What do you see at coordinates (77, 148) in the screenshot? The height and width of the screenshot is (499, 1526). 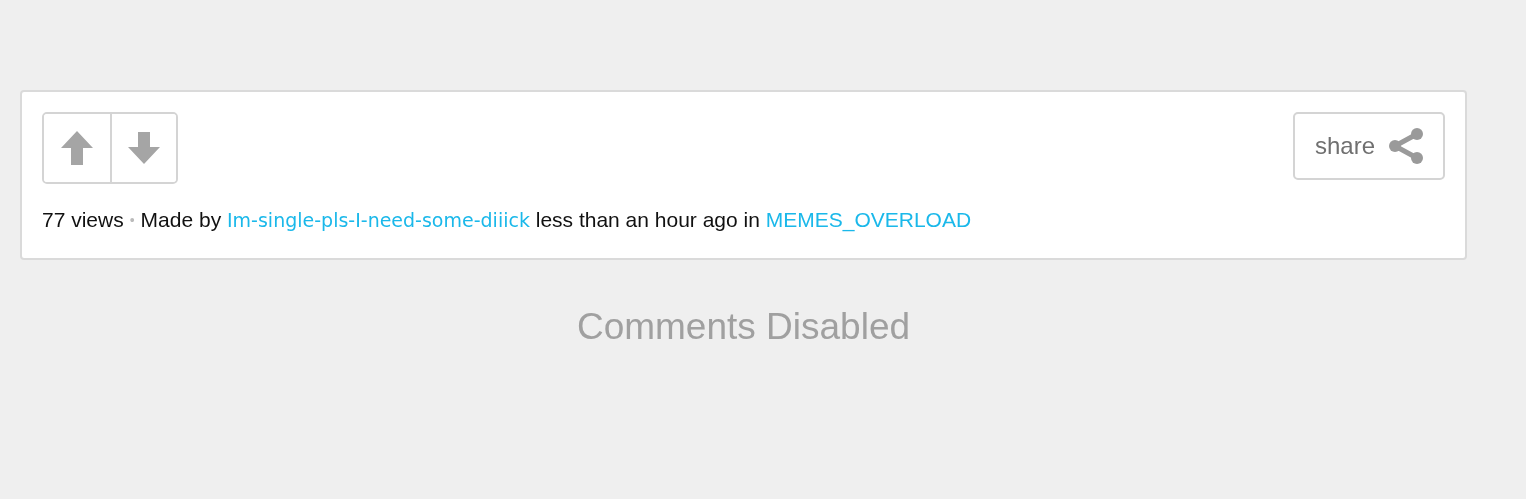 I see `up-arrow-icon` at bounding box center [77, 148].